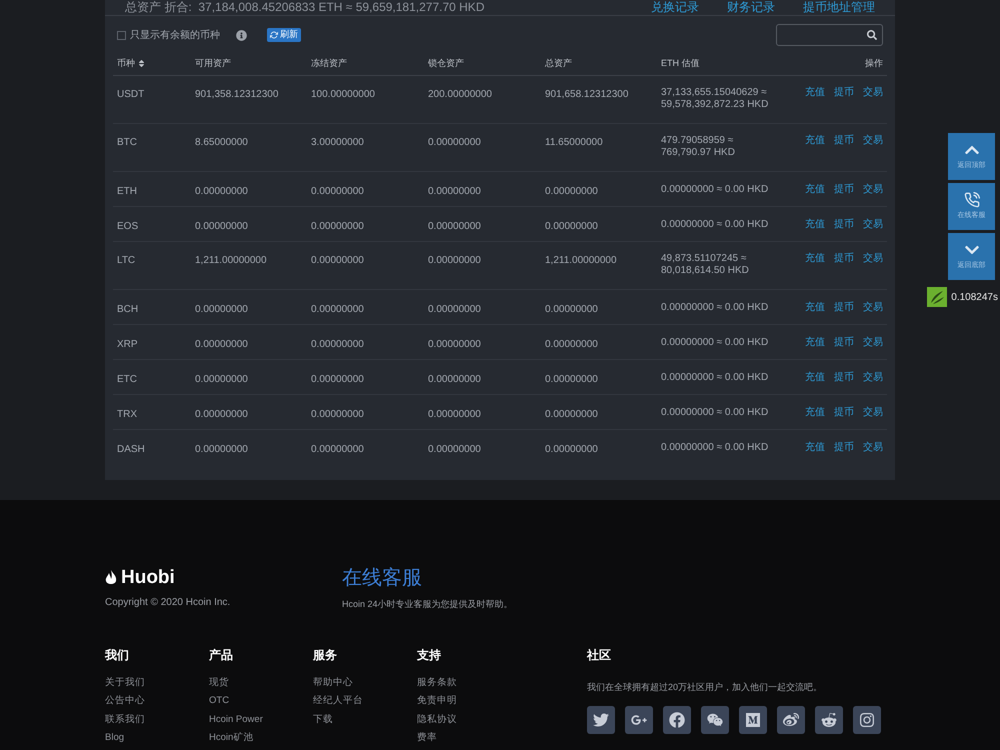  What do you see at coordinates (127, 191) in the screenshot?
I see `table-cell: ETH` at bounding box center [127, 191].